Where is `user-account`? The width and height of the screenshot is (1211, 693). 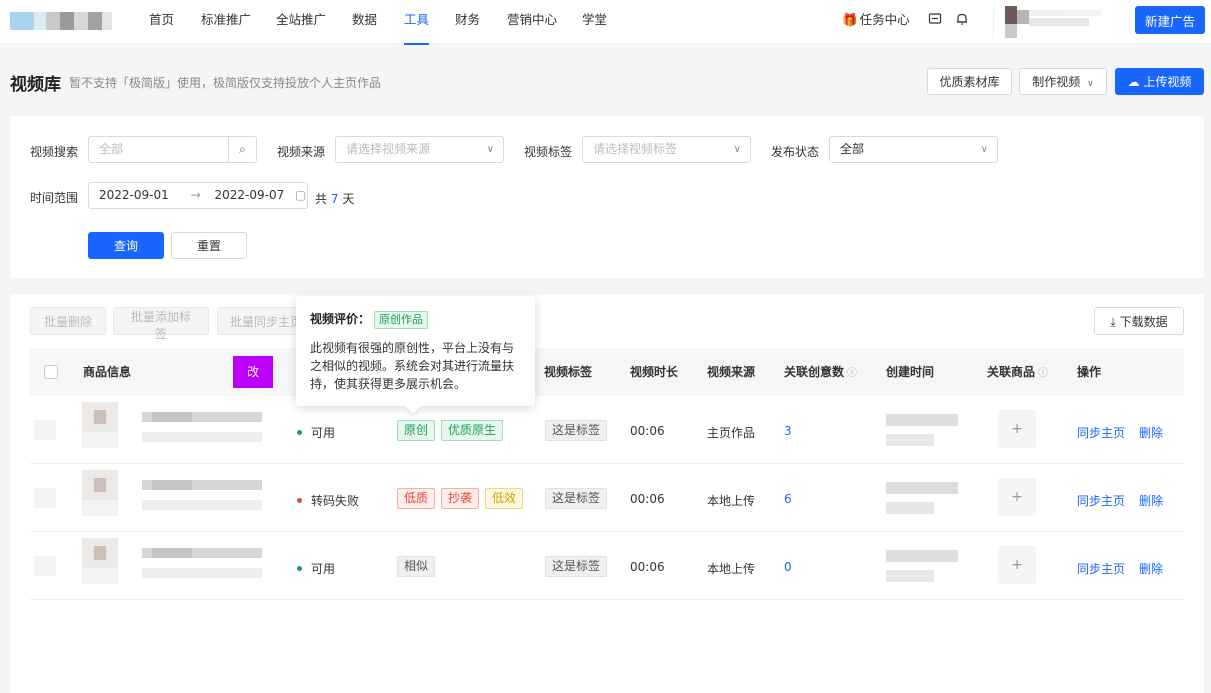 user-account is located at coordinates (1055, 22).